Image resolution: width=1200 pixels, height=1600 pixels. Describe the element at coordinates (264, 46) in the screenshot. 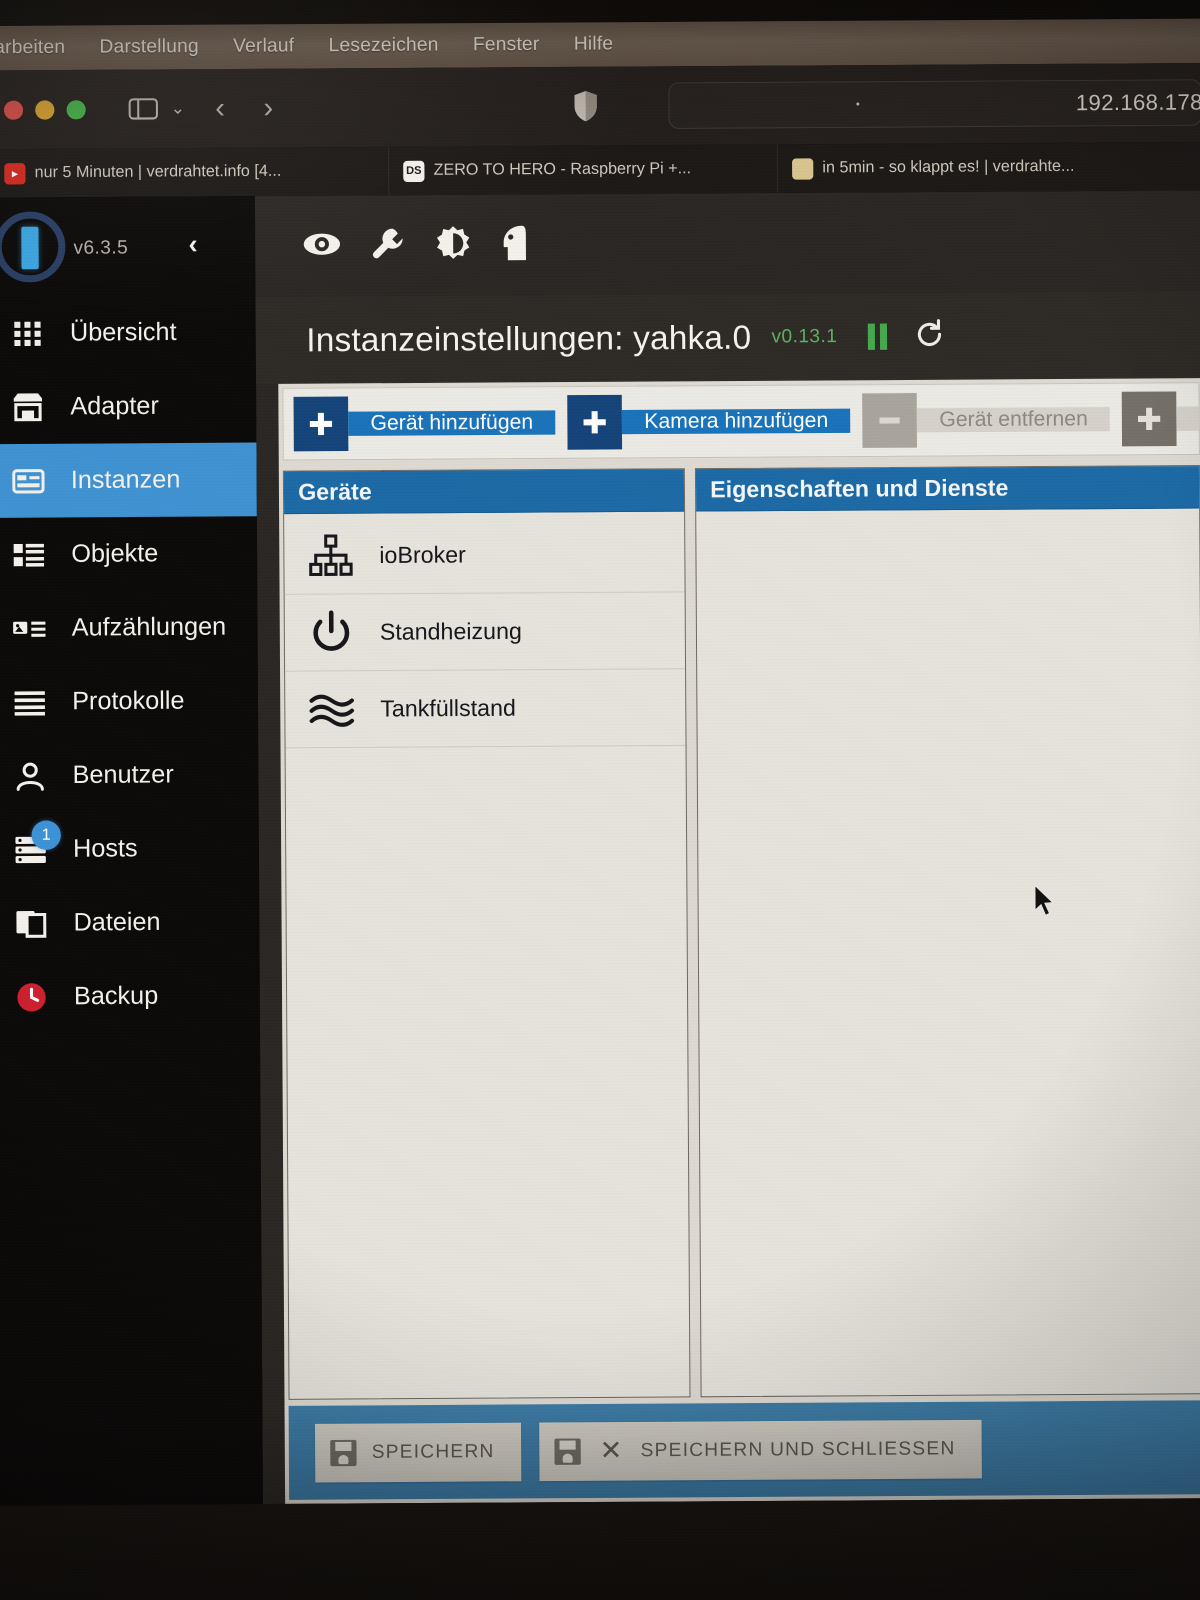

I see `menu-item-verlauf: Verlauf` at that location.